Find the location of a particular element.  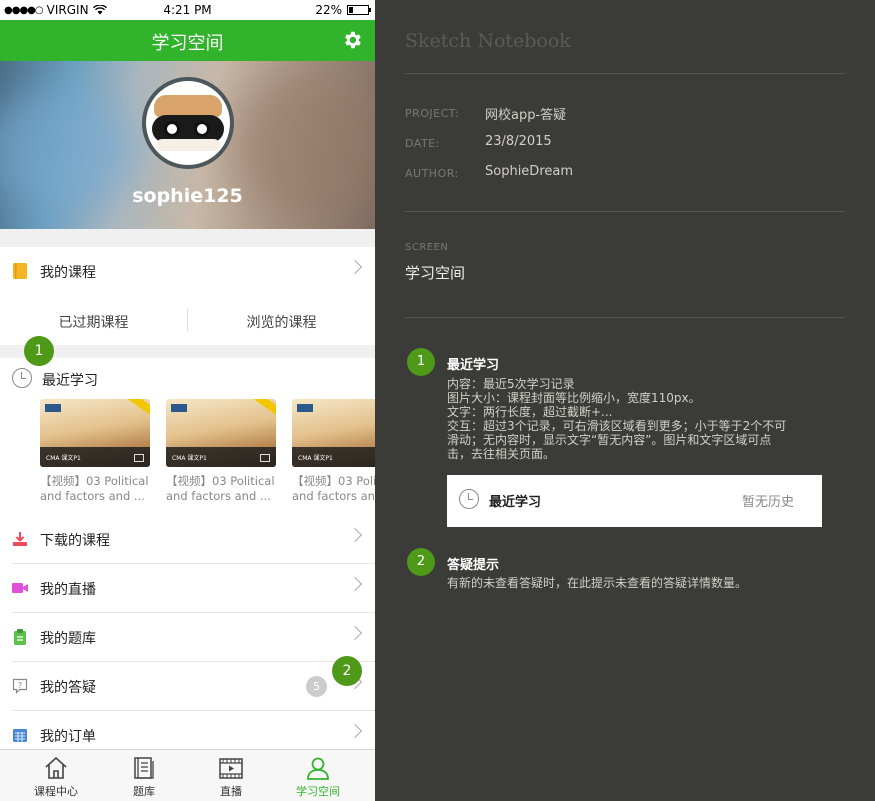

download-icon is located at coordinates (20, 539).